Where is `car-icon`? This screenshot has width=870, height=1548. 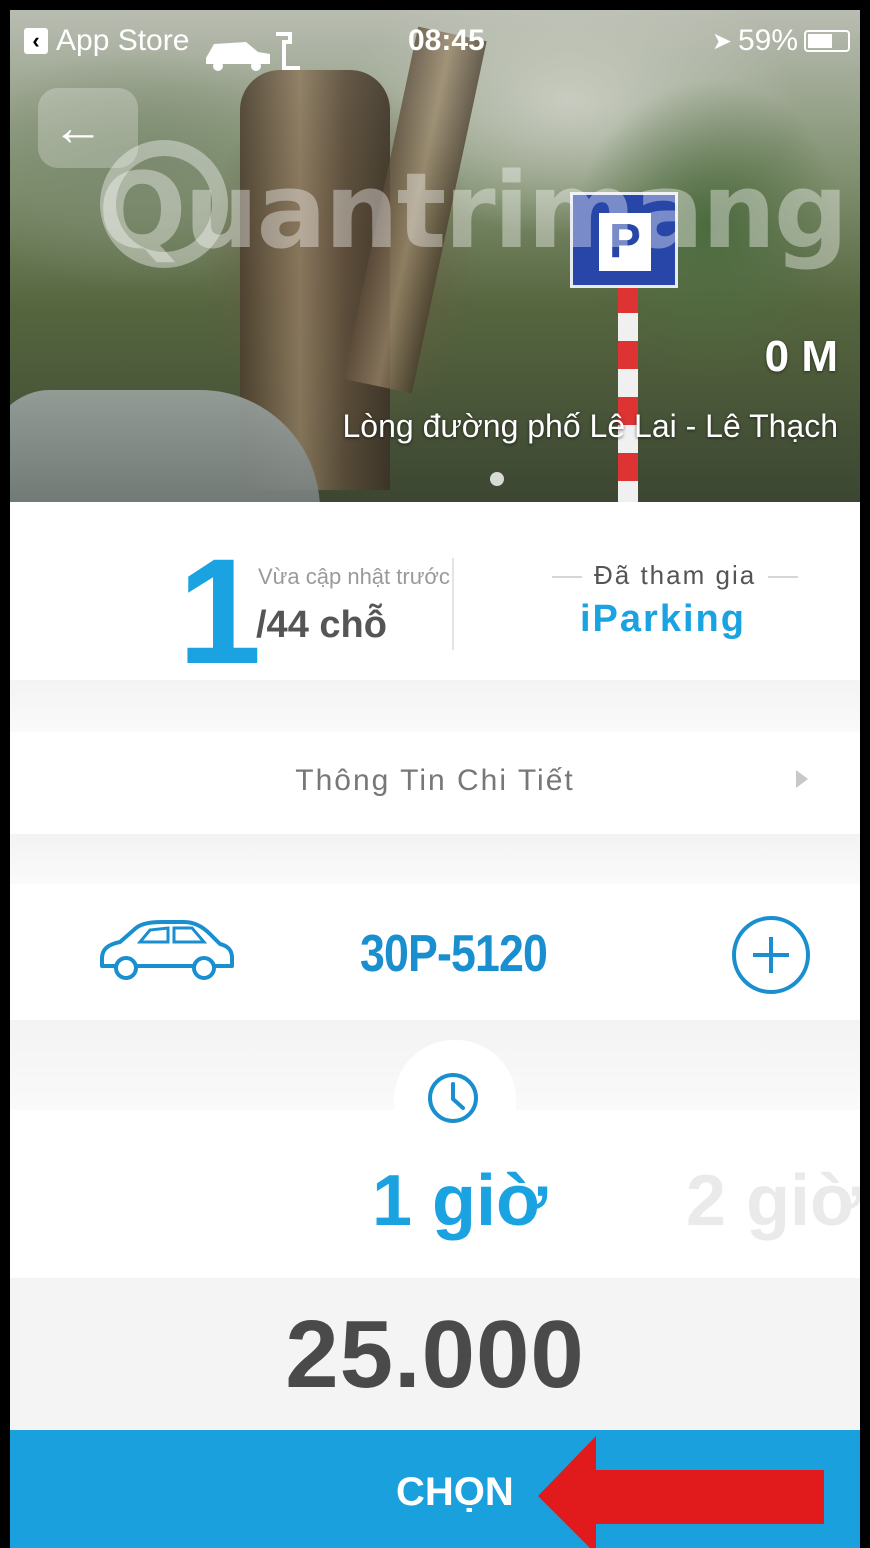
car-icon is located at coordinates (166, 950).